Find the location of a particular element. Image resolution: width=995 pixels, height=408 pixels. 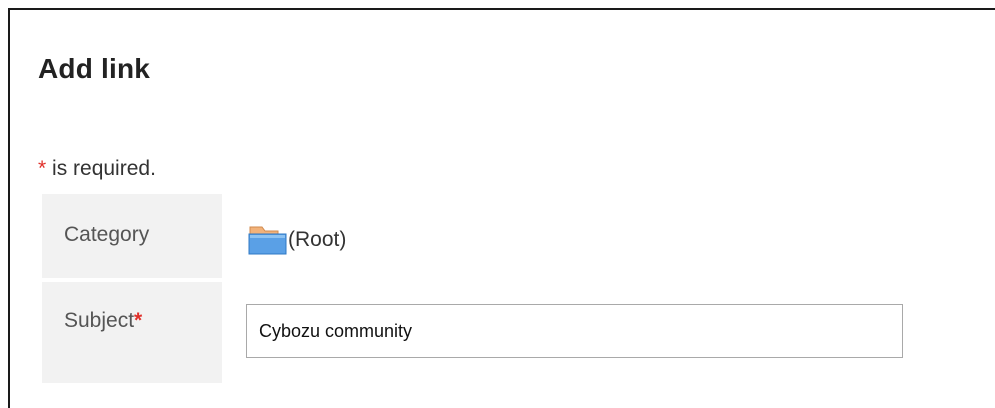

category-value: (Root) is located at coordinates (297, 239).